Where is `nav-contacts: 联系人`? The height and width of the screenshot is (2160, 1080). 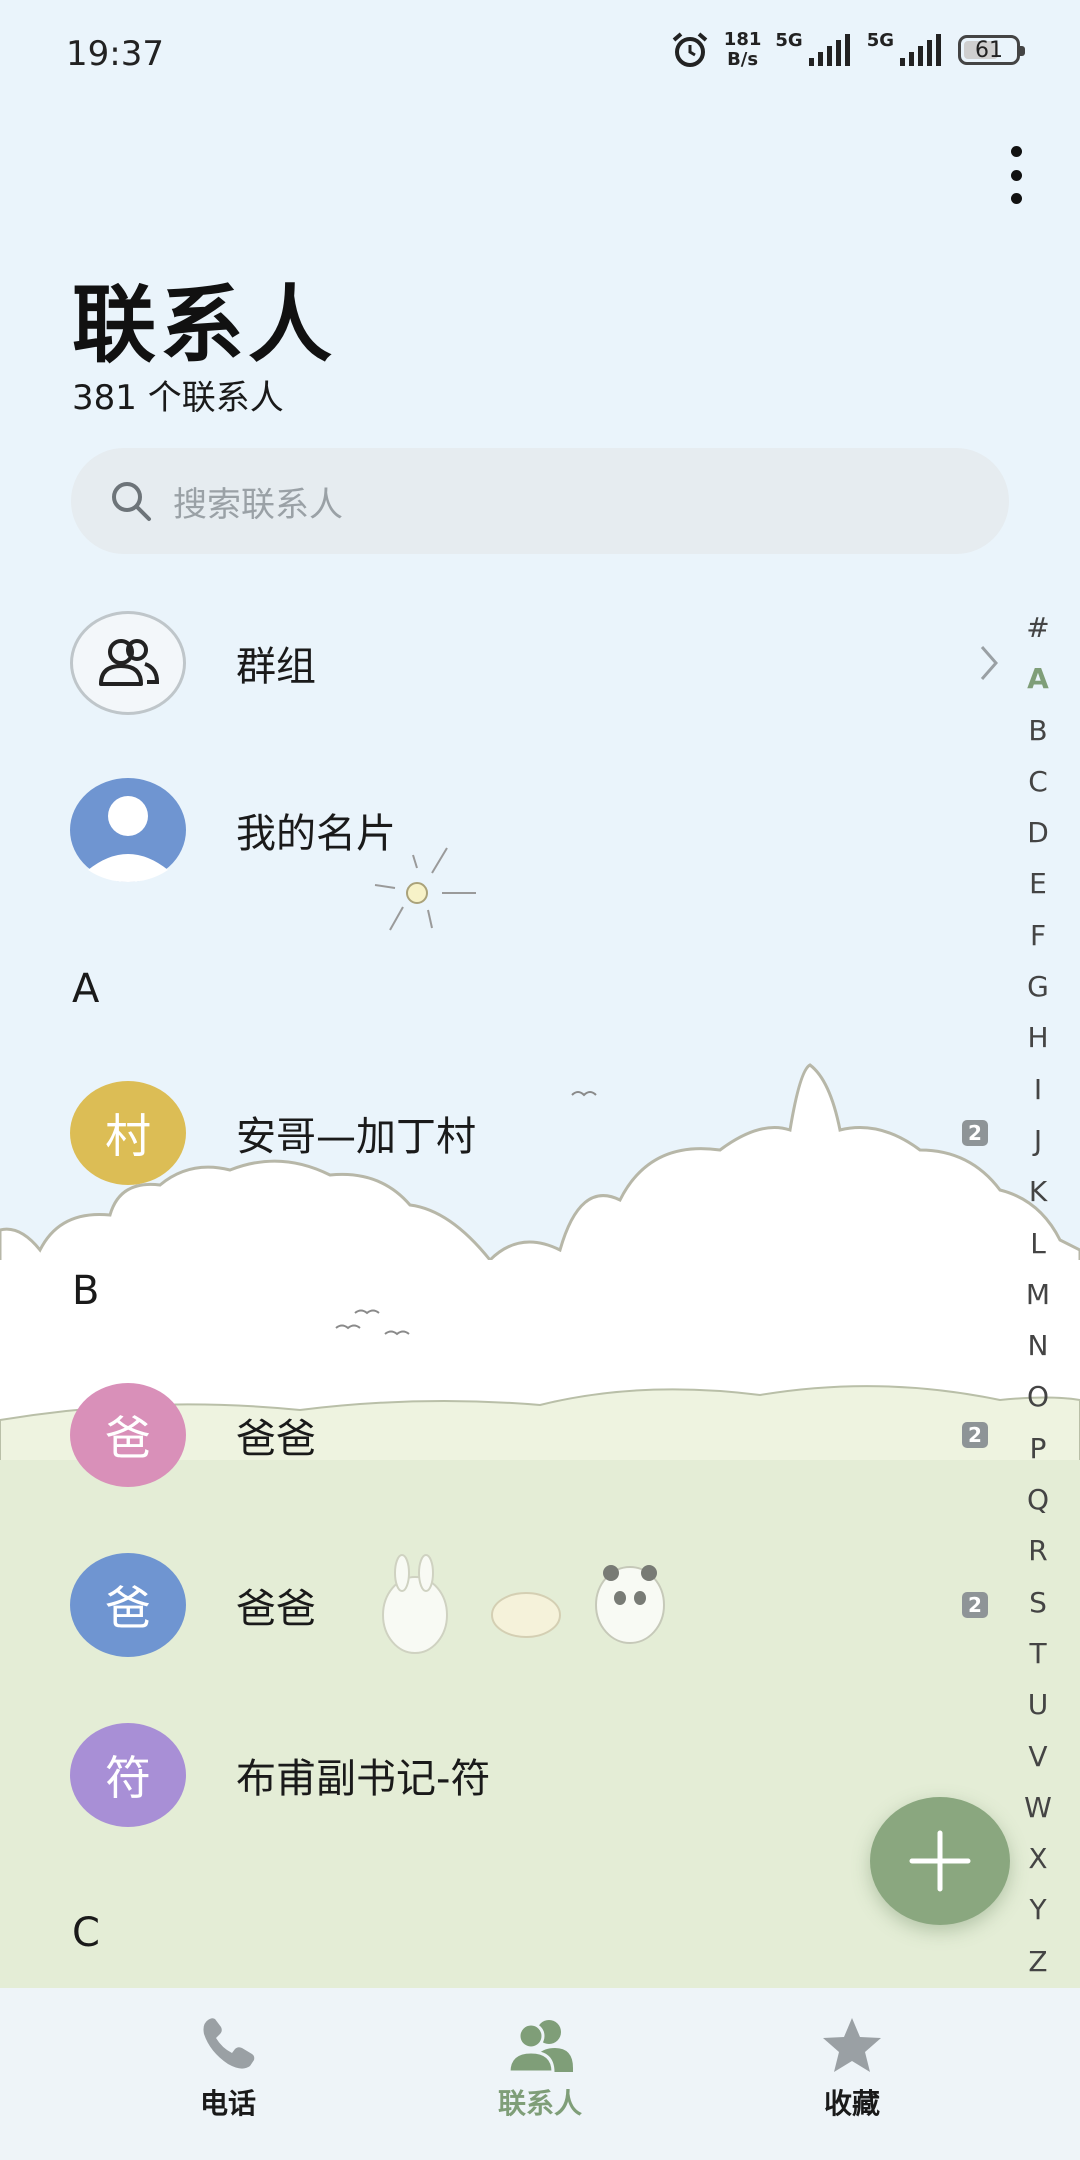
nav-contacts: 联系人 is located at coordinates (540, 2069).